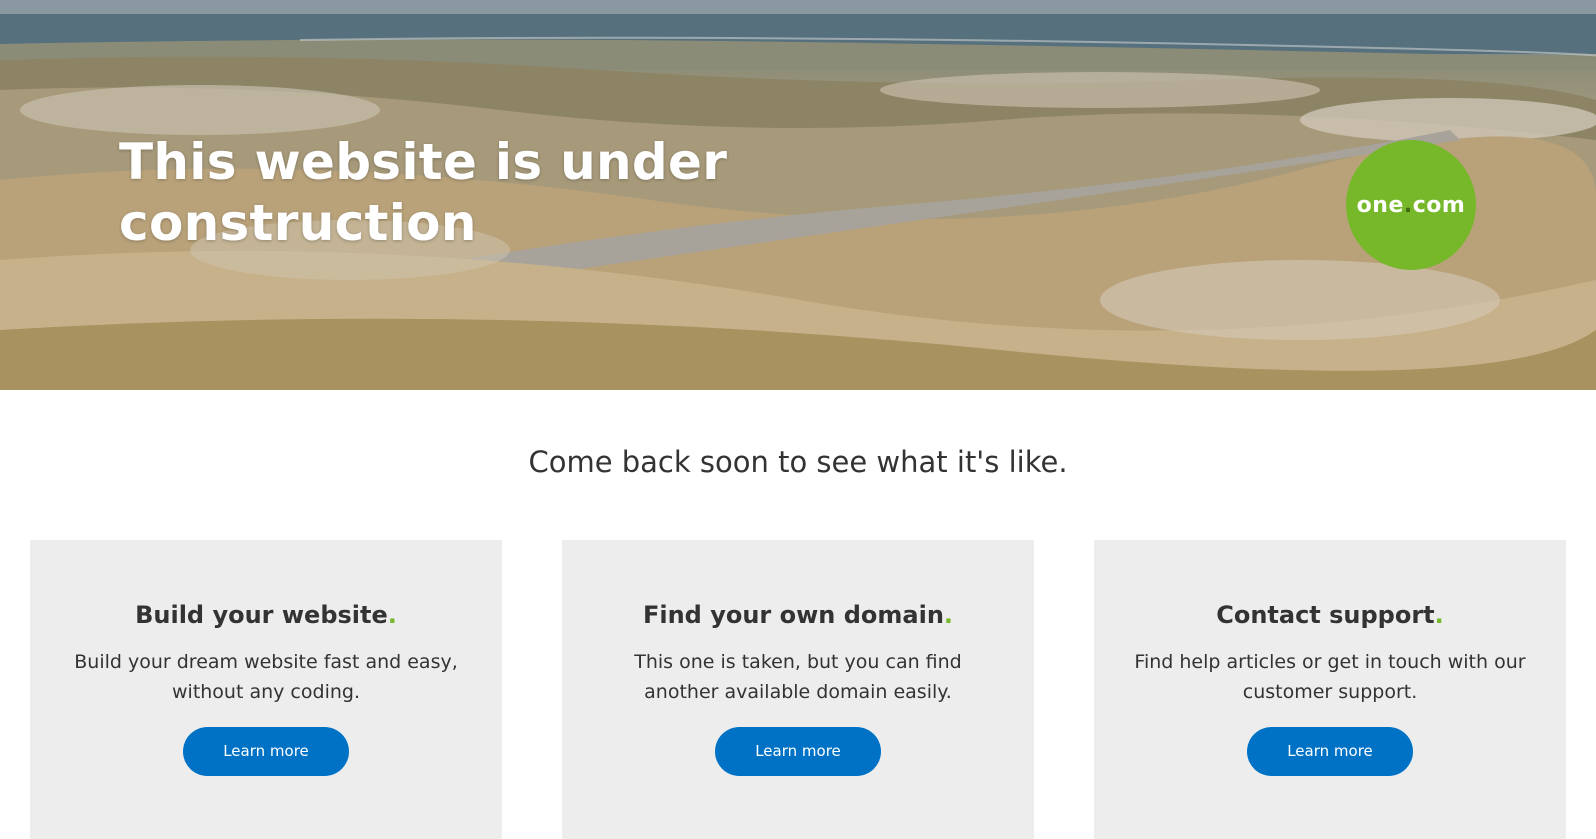  Describe the element at coordinates (423, 192) in the screenshot. I see `page-title: This website is under construction` at that location.